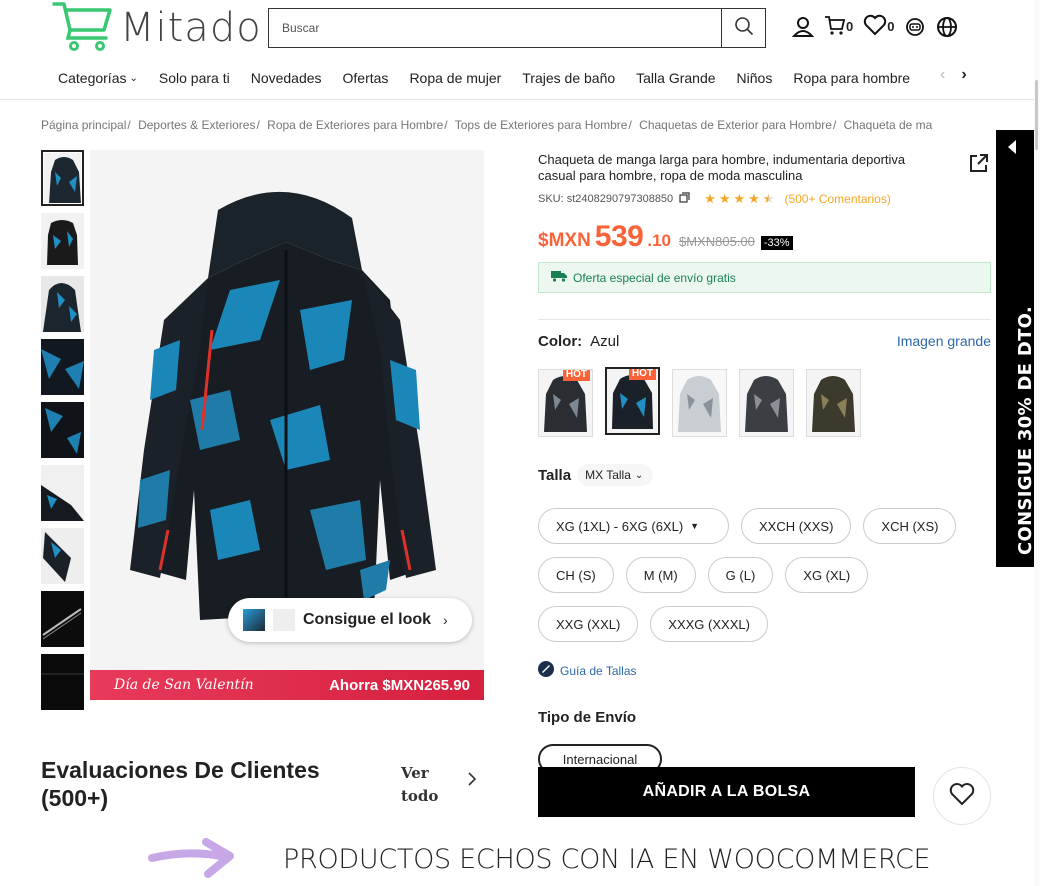  Describe the element at coordinates (1036, 115) in the screenshot. I see `scrollbar-thumb` at that location.